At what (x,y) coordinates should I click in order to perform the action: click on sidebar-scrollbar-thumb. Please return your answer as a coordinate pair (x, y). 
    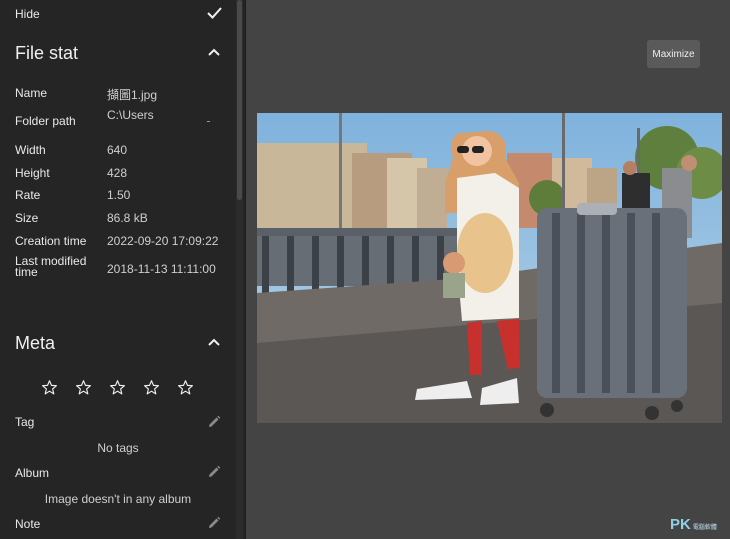
    Looking at the image, I should click on (239, 100).